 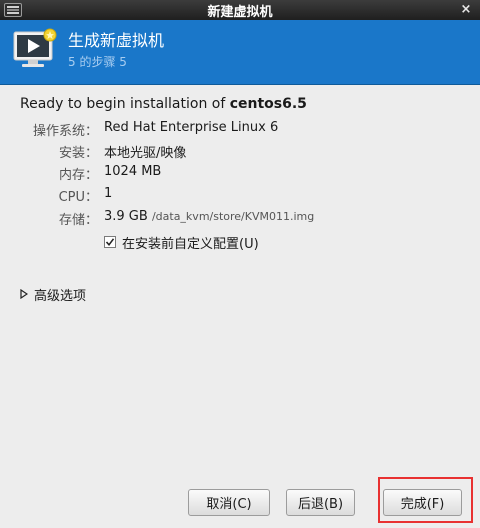 I want to click on os-label: 操作系统：, so click(x=65, y=131).